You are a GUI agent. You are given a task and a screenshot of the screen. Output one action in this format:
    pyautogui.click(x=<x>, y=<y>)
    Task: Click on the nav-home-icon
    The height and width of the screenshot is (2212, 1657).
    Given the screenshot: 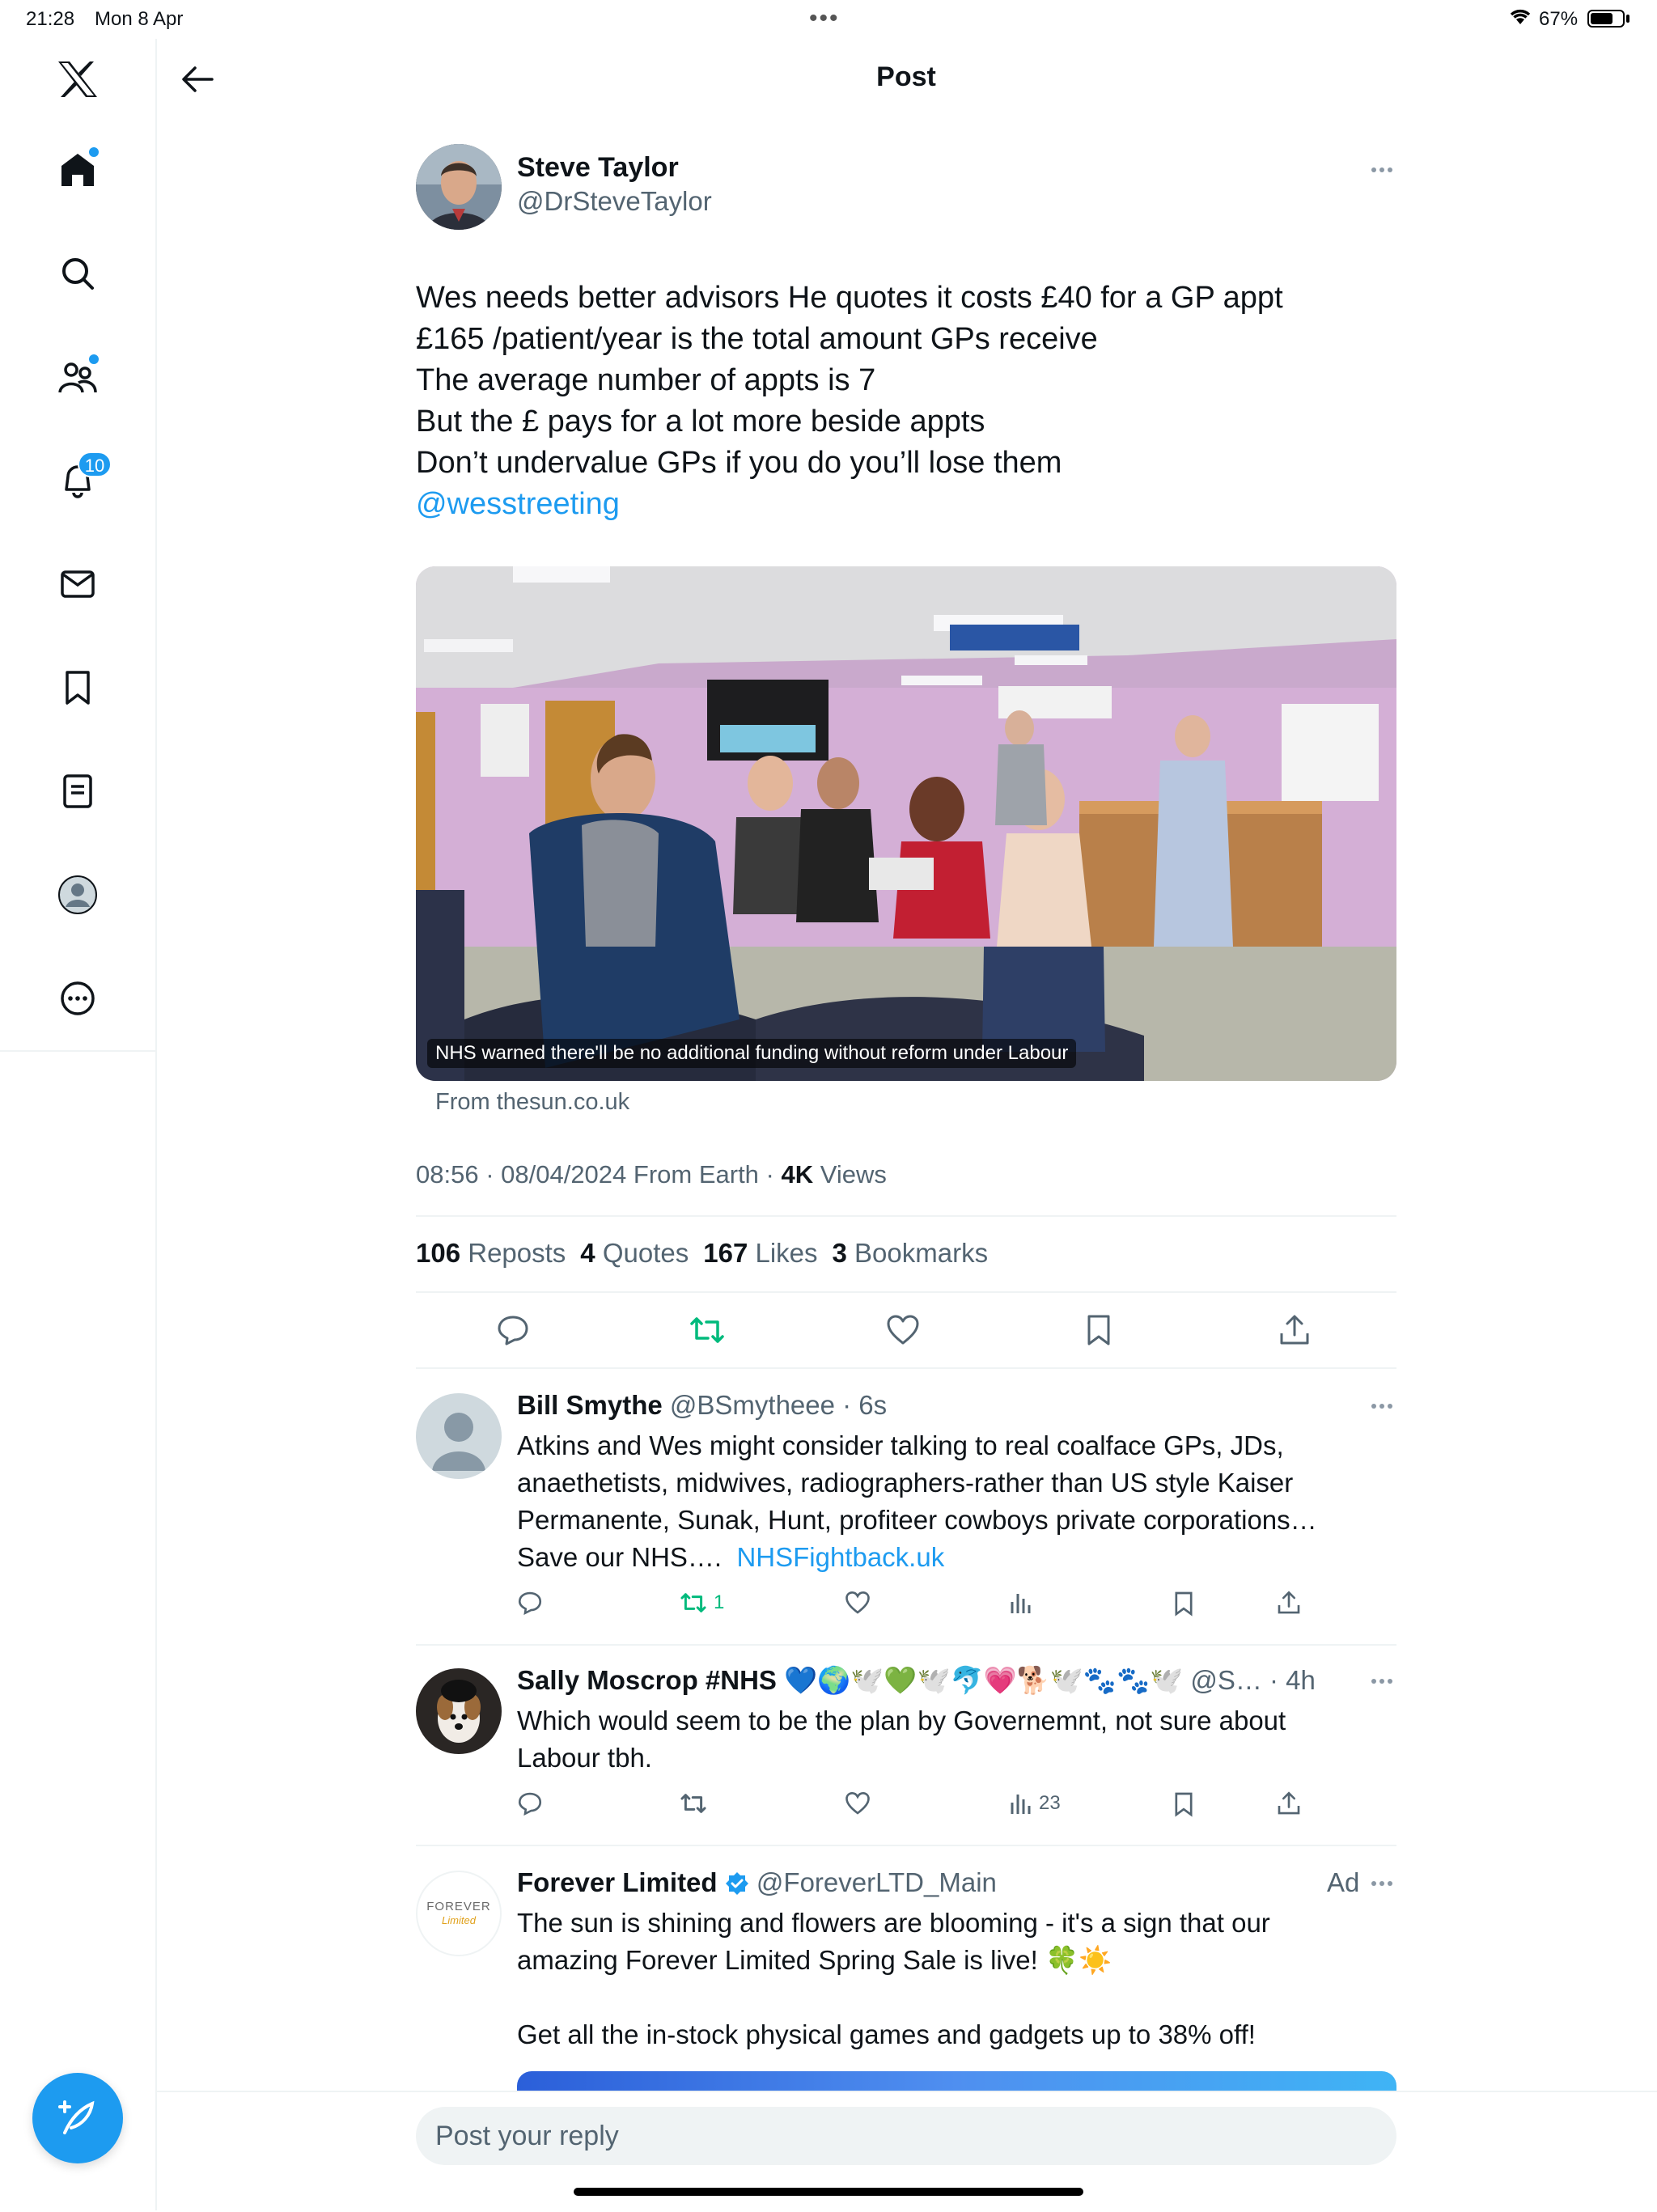 What is the action you would take?
    pyautogui.click(x=77, y=170)
    